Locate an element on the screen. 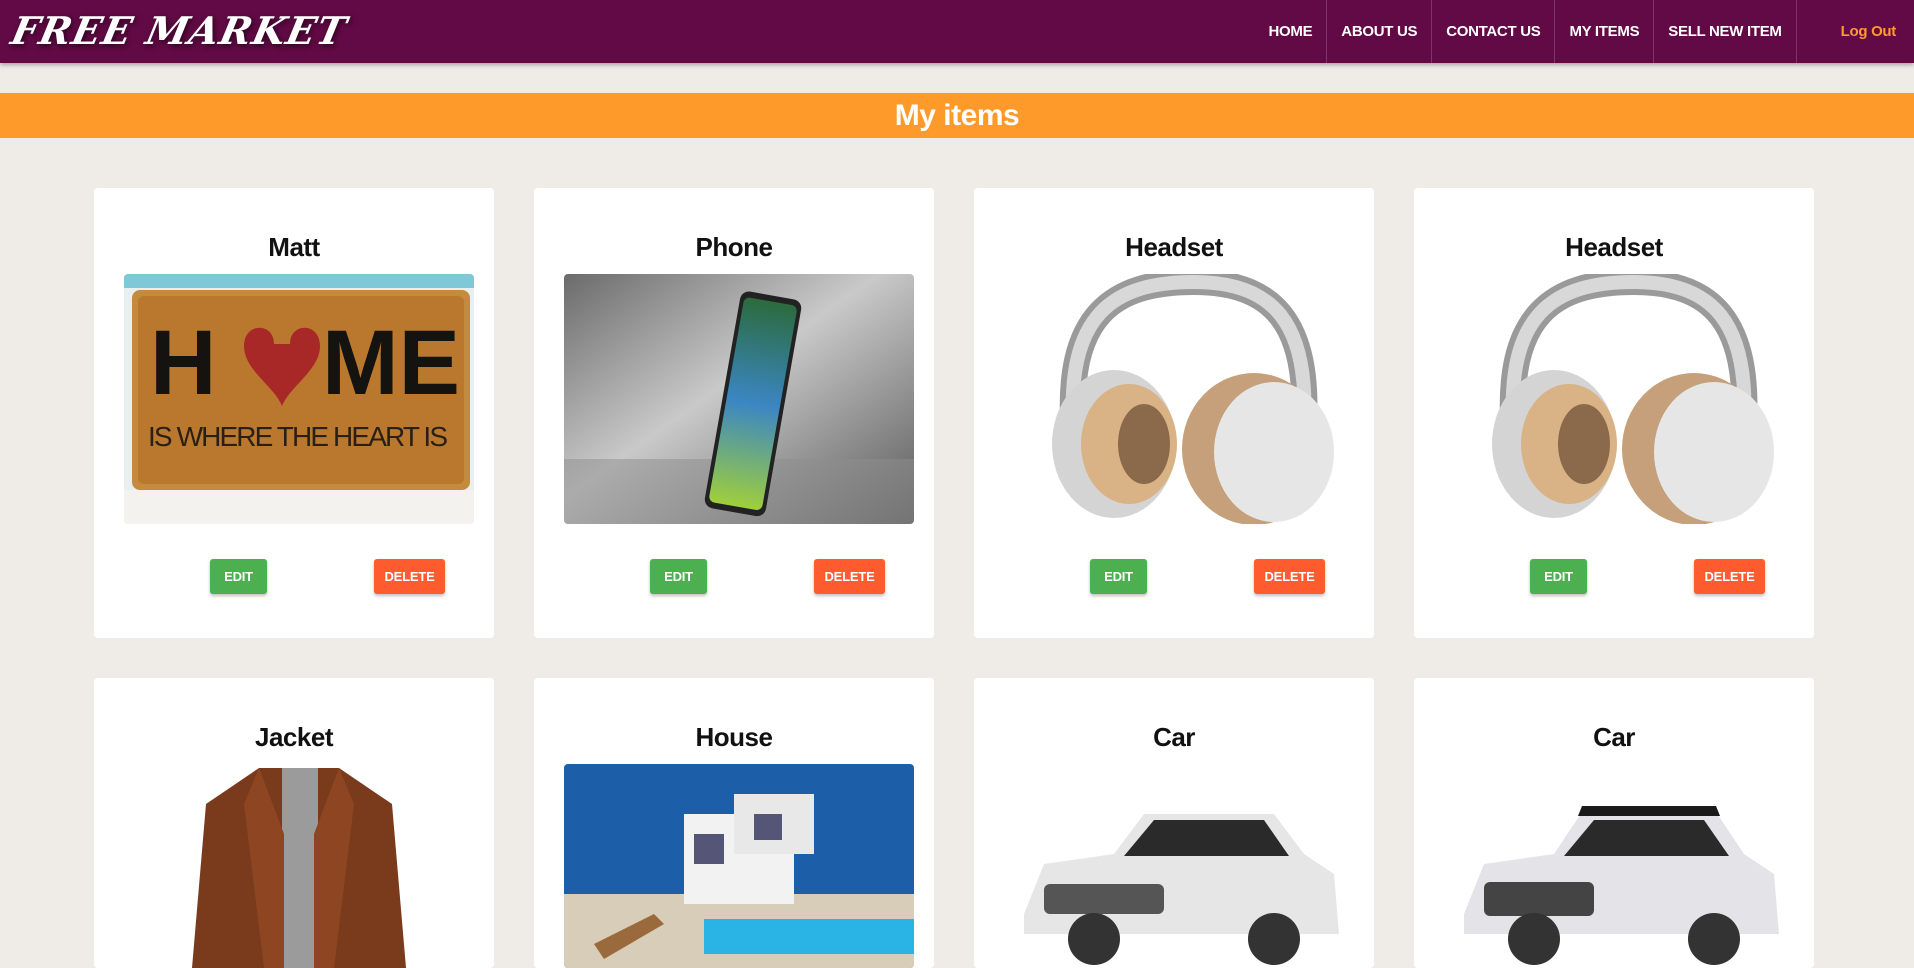 This screenshot has height=968, width=1914. svg-text: ME is located at coordinates (391, 363).